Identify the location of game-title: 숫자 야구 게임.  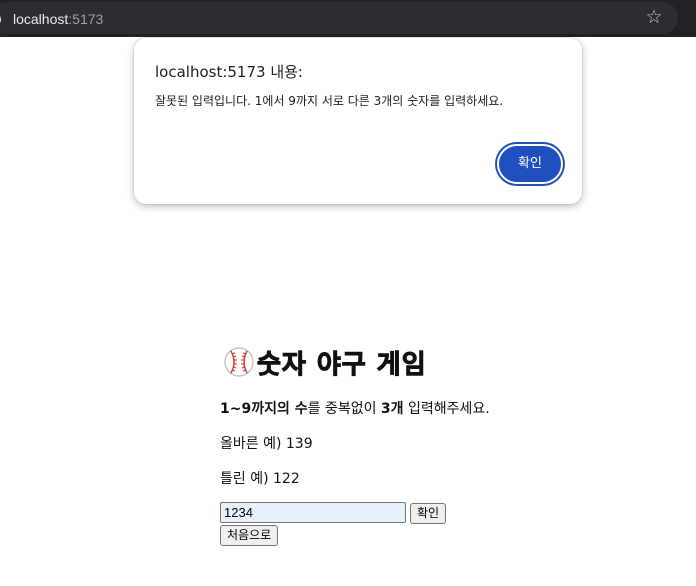
(342, 364).